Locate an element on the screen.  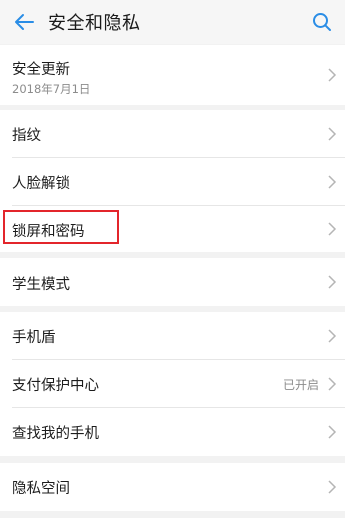
private-space-item: 隐私空间 is located at coordinates (172, 487).